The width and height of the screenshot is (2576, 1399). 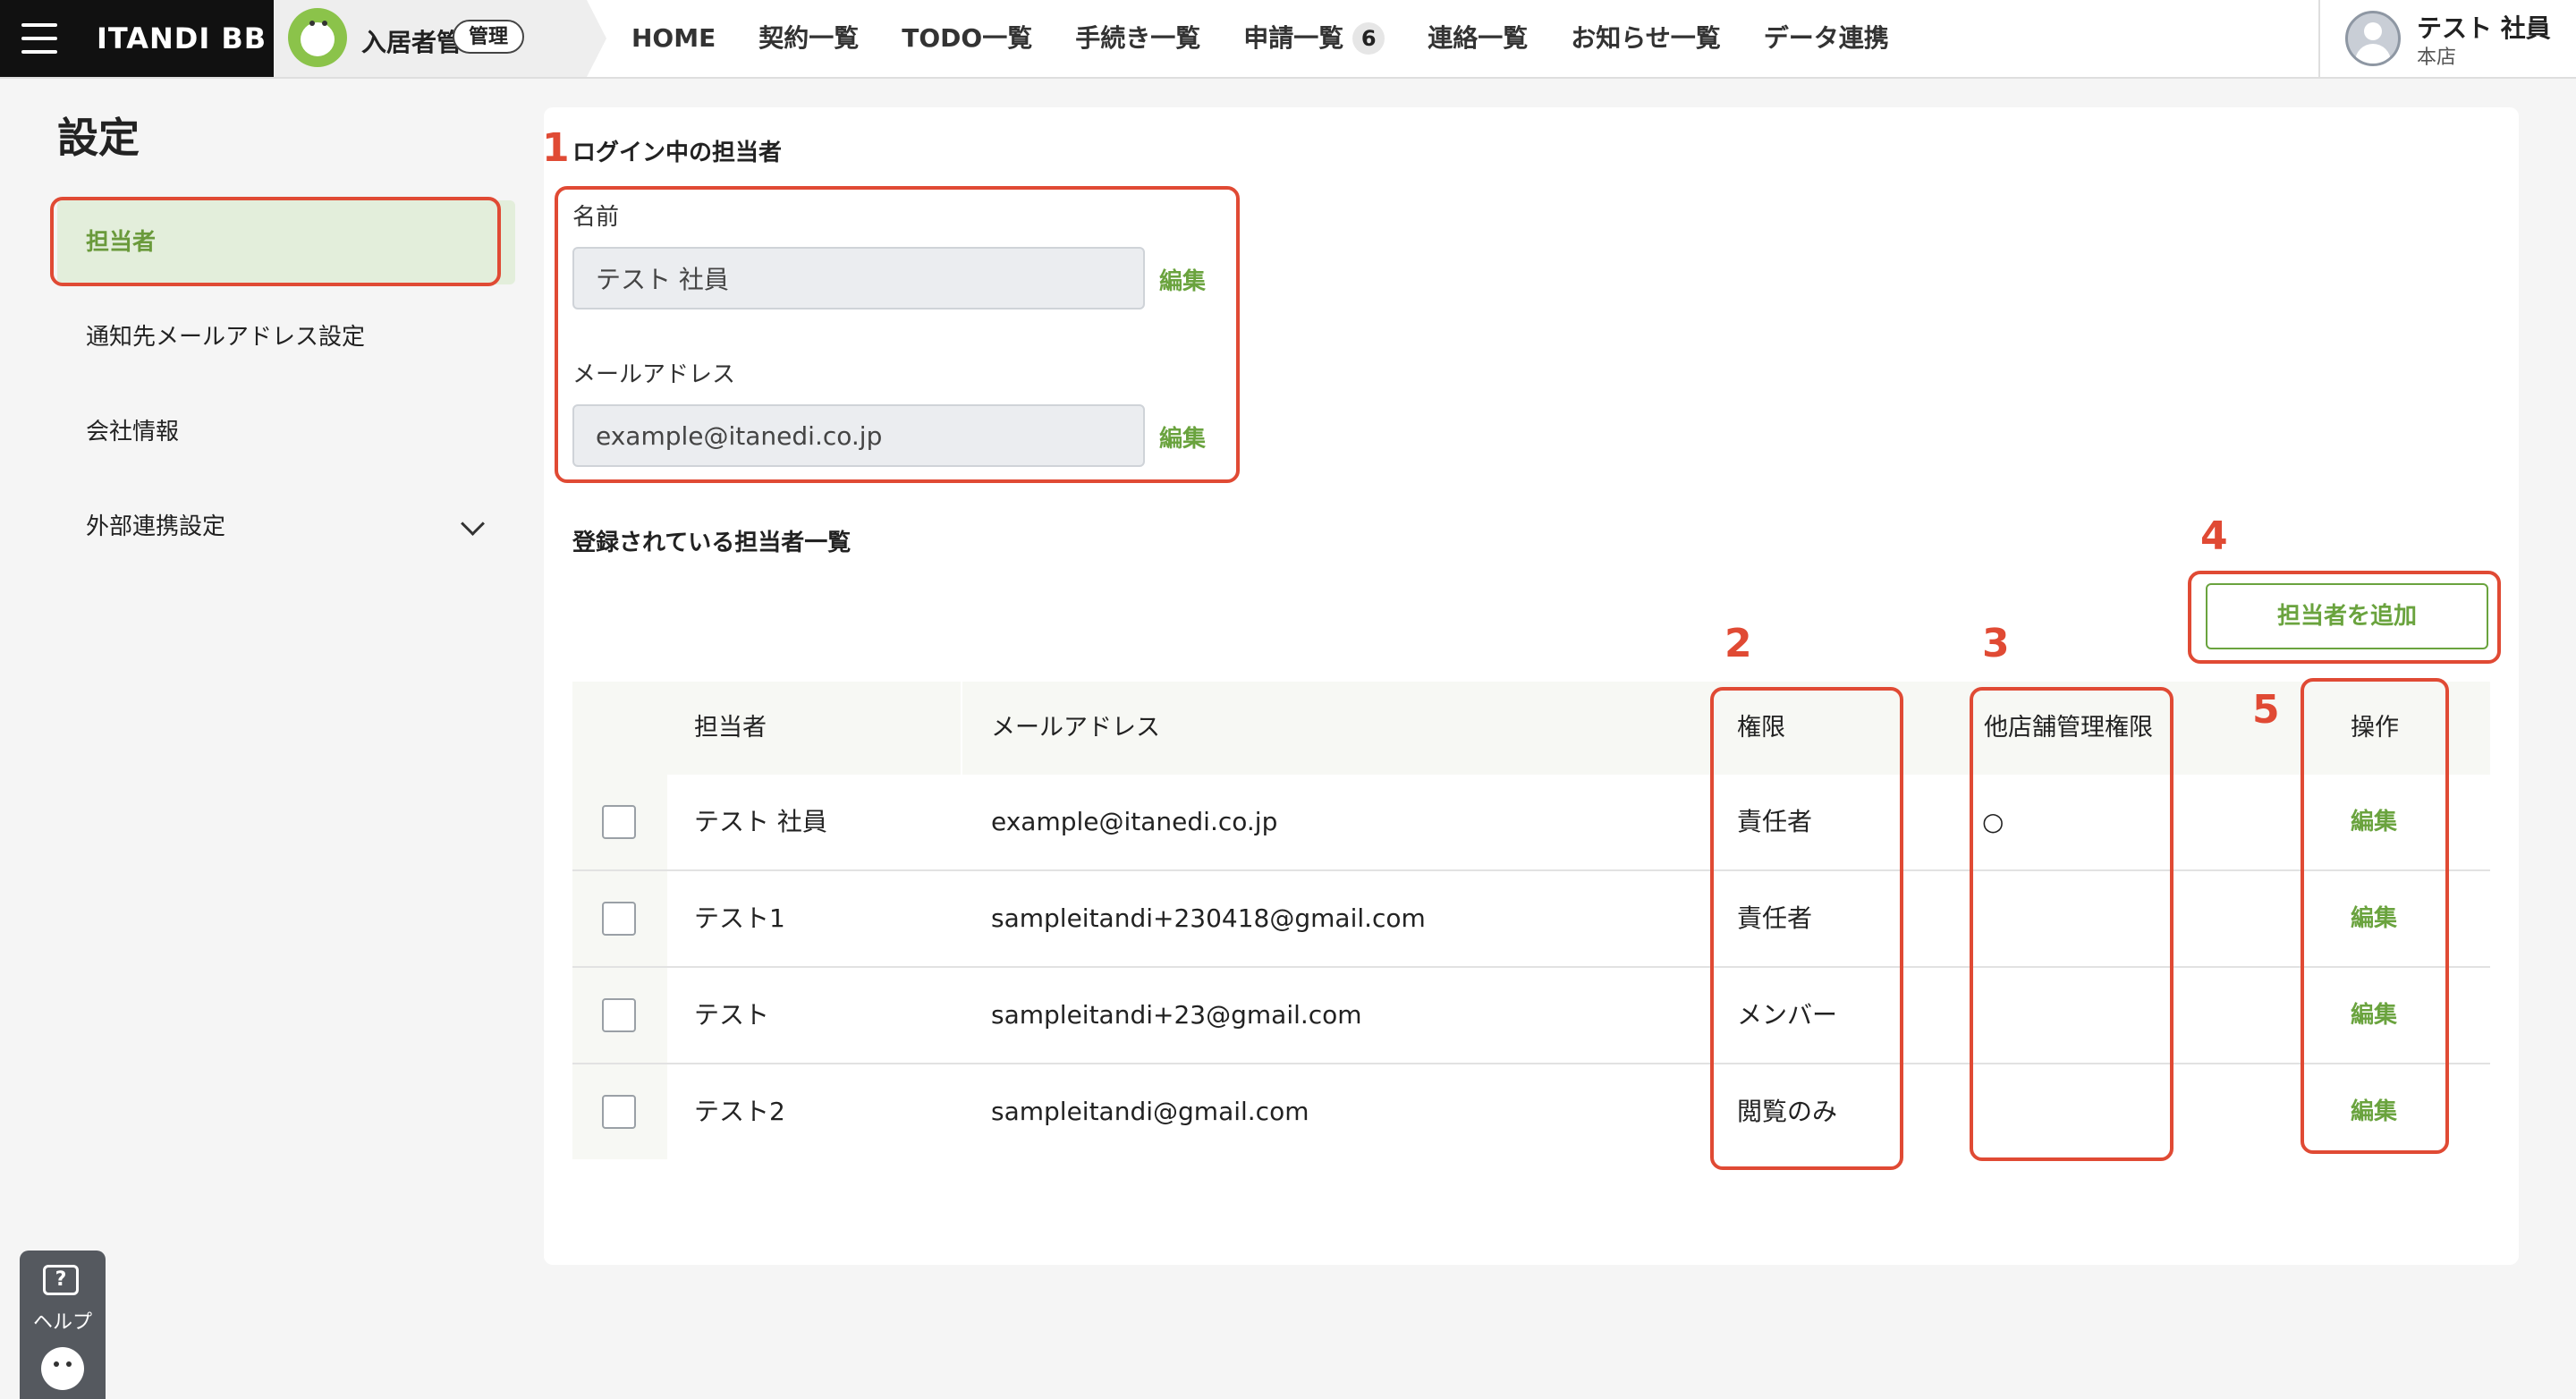 I want to click on nav-todo: TODO一覧, so click(x=967, y=38).